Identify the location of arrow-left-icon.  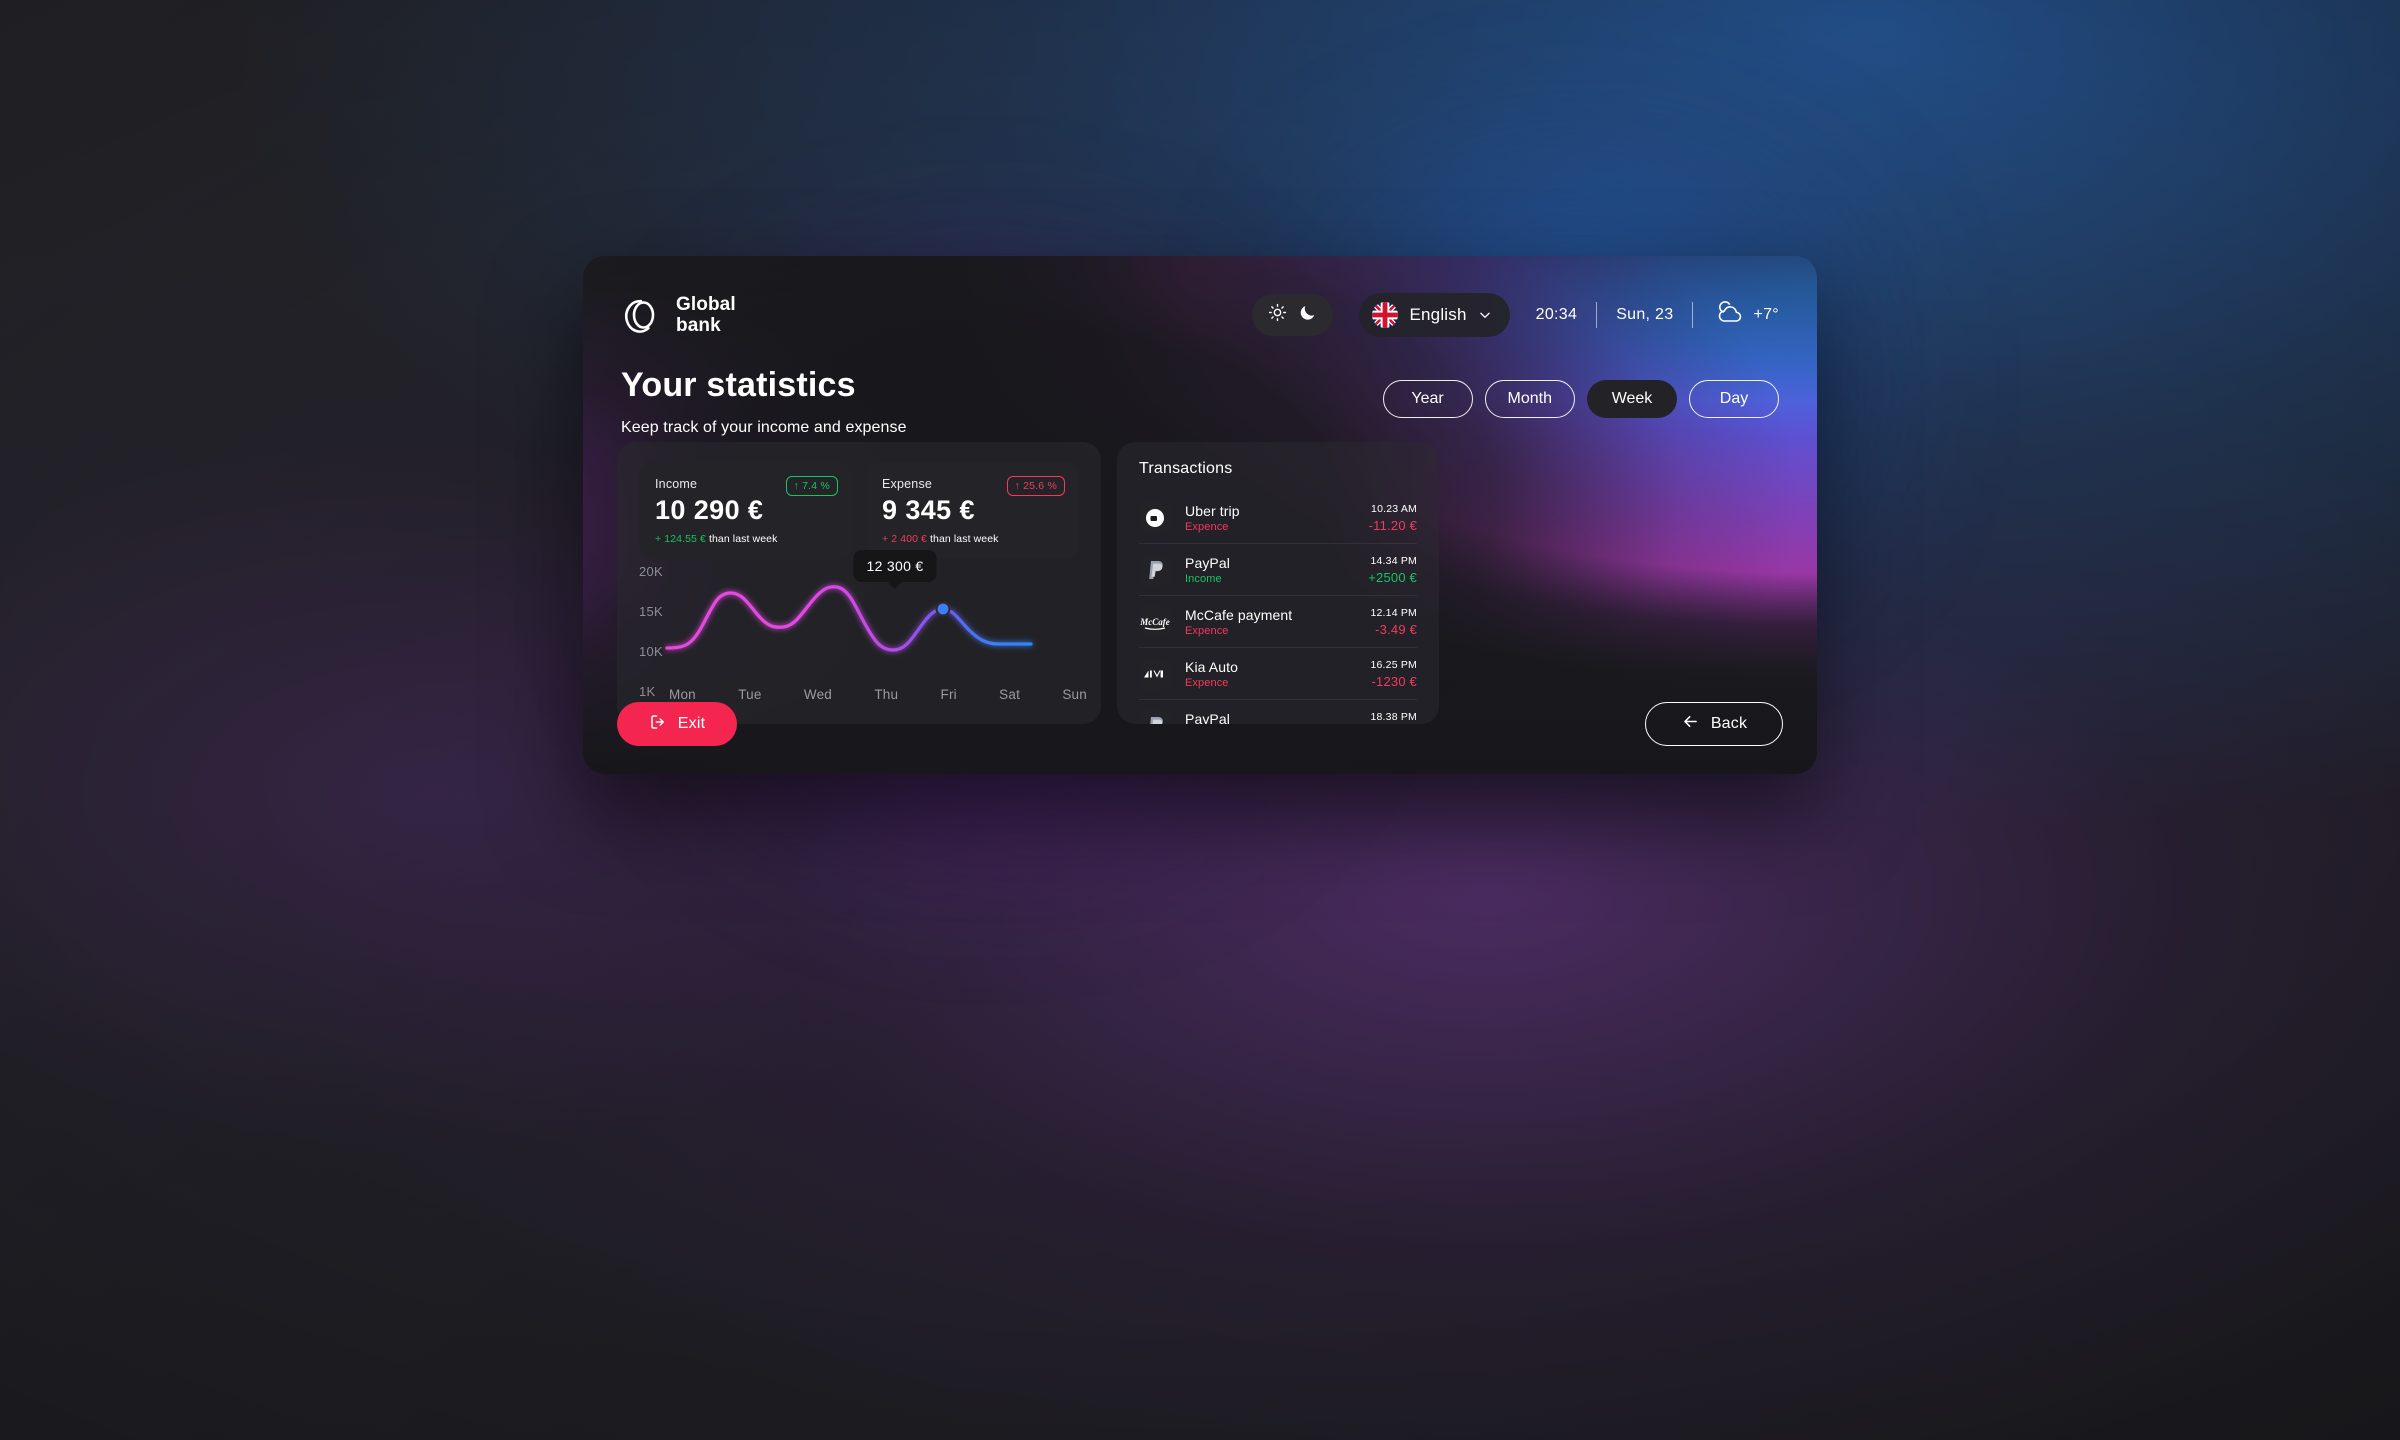
(1690, 724).